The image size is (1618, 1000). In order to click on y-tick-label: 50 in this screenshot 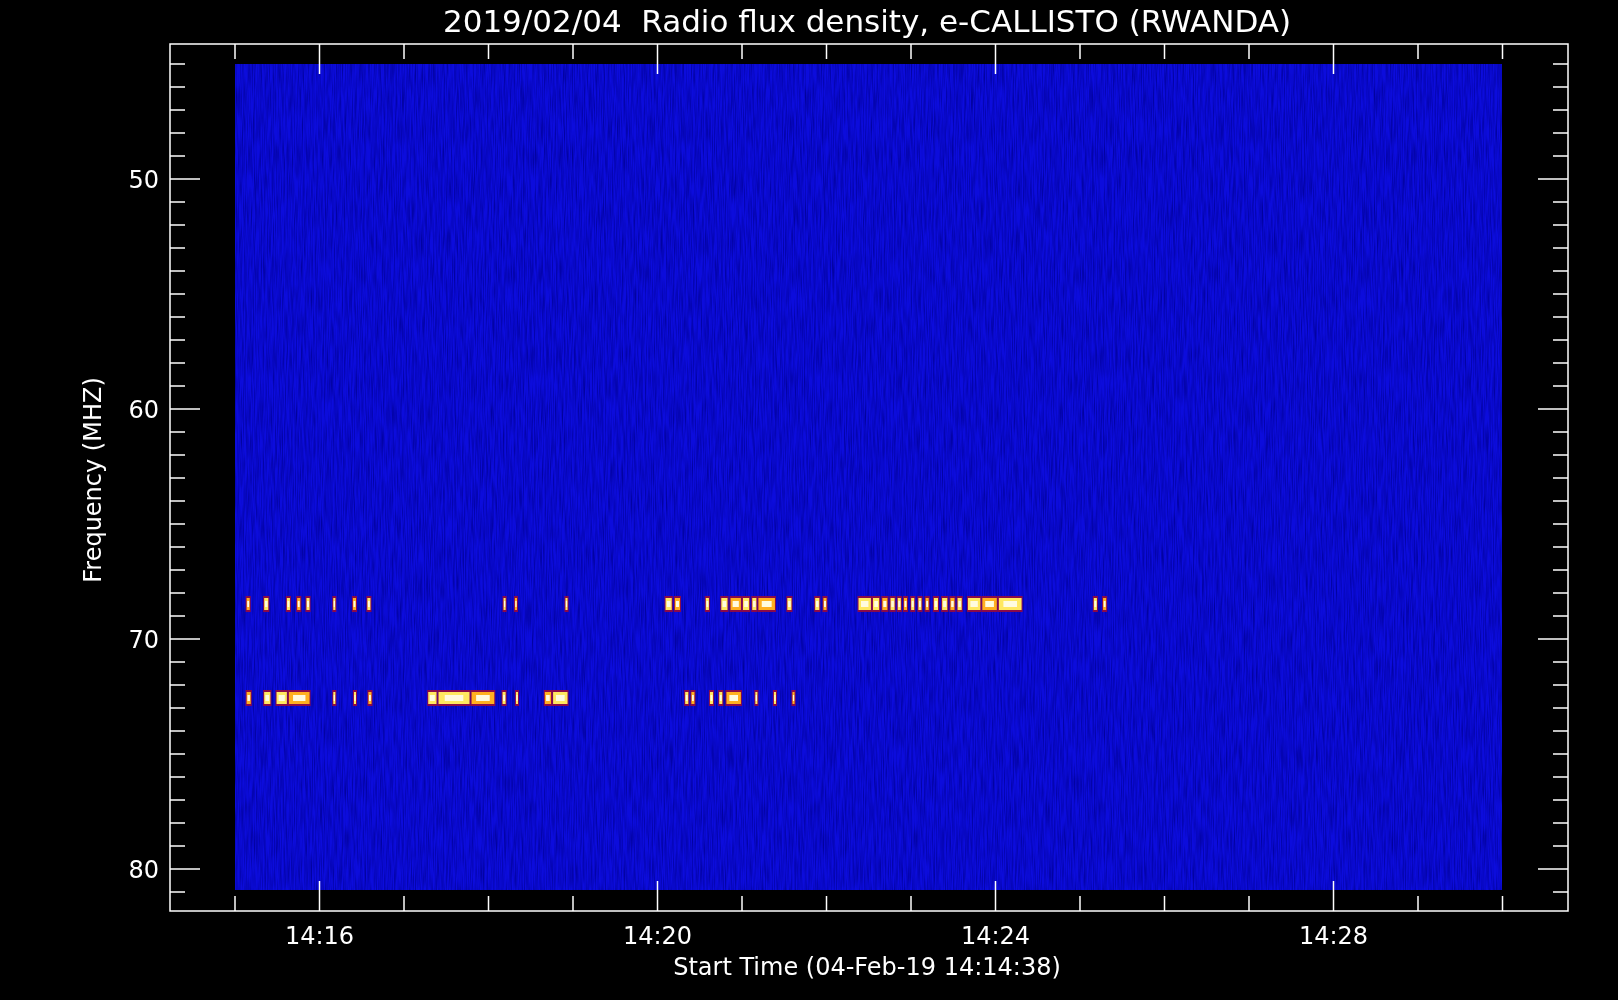, I will do `click(143, 180)`.